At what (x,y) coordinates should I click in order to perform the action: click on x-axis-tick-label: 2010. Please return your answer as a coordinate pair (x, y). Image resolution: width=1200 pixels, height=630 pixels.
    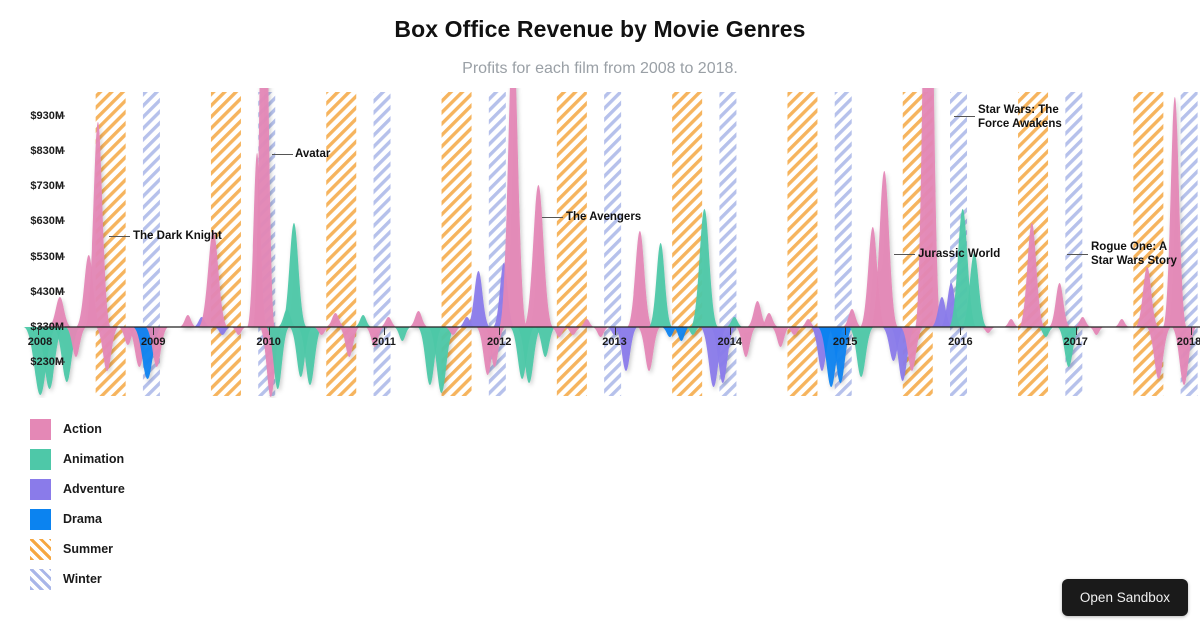
    Looking at the image, I should click on (268, 342).